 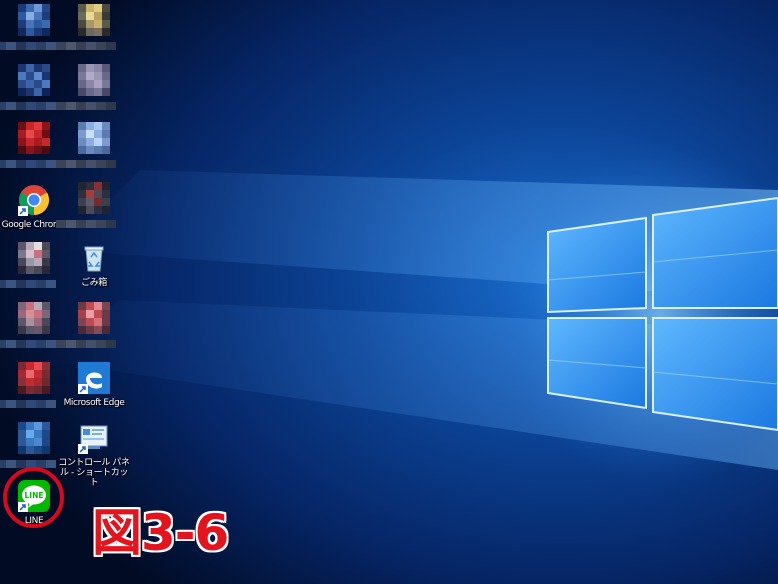 I want to click on chrome-icon, so click(x=34, y=200).